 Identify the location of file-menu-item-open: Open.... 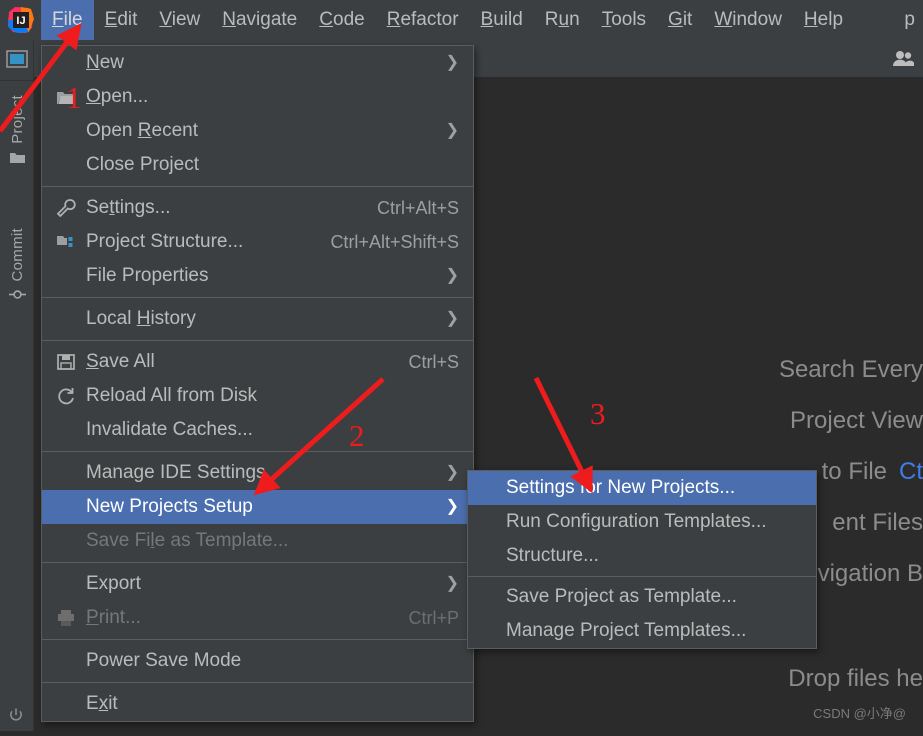
(257, 97).